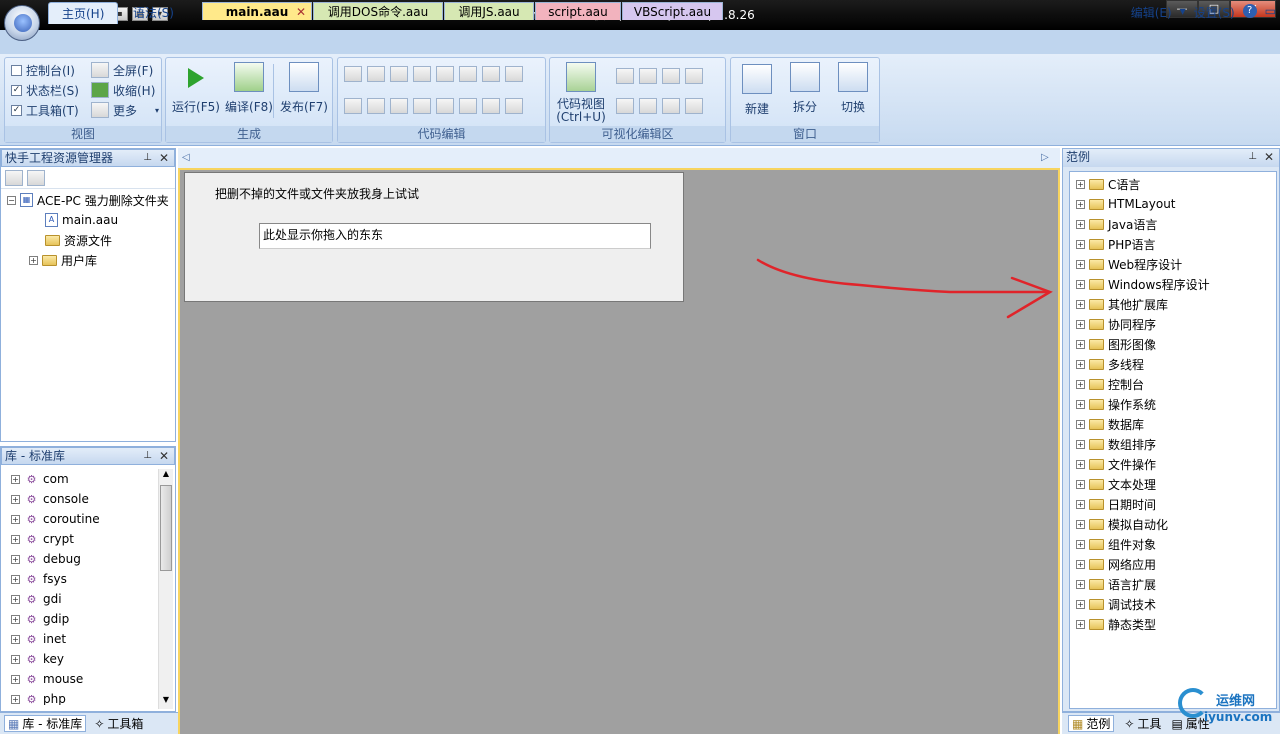 The image size is (1280, 734). Describe the element at coordinates (625, 76) in the screenshot. I see `form-icon` at that location.